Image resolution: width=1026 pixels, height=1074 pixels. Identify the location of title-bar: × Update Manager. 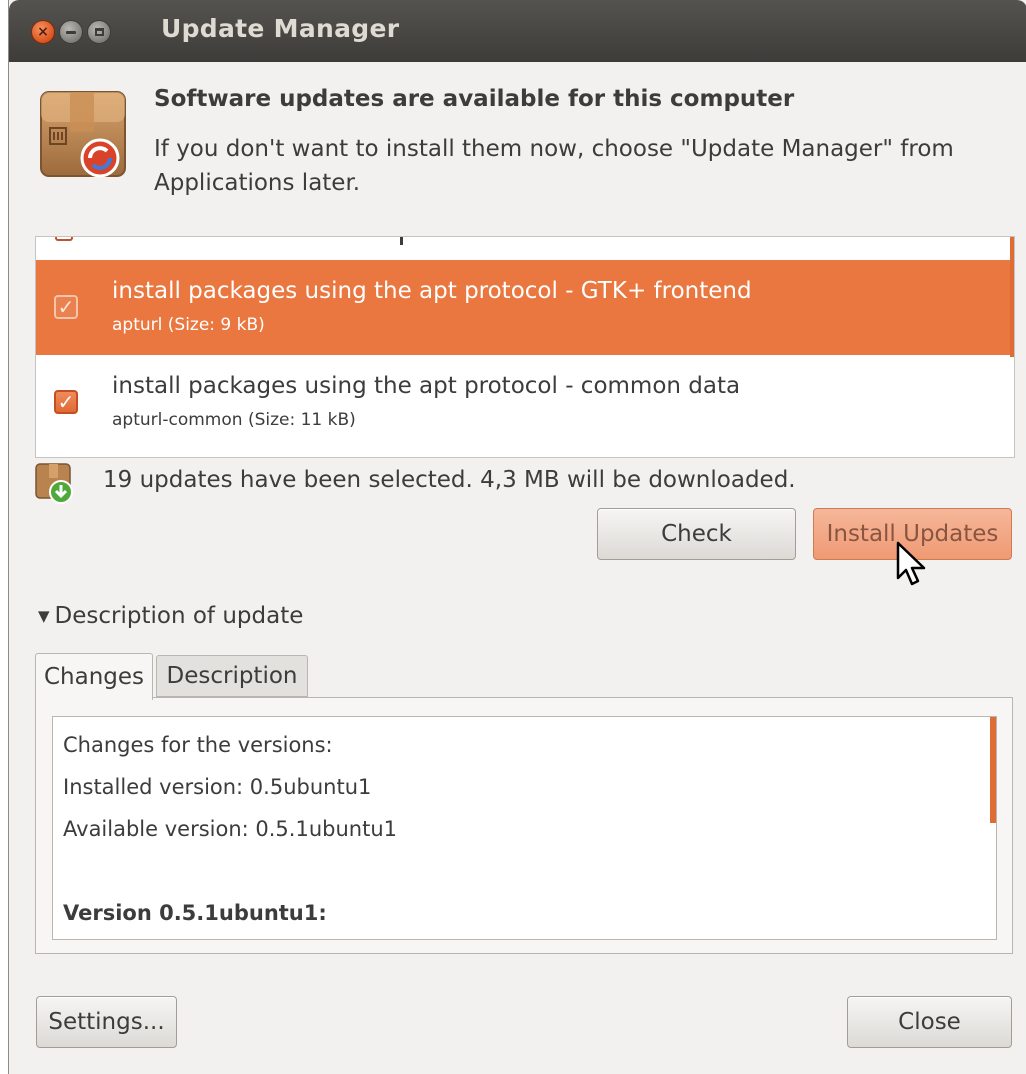
(517, 31).